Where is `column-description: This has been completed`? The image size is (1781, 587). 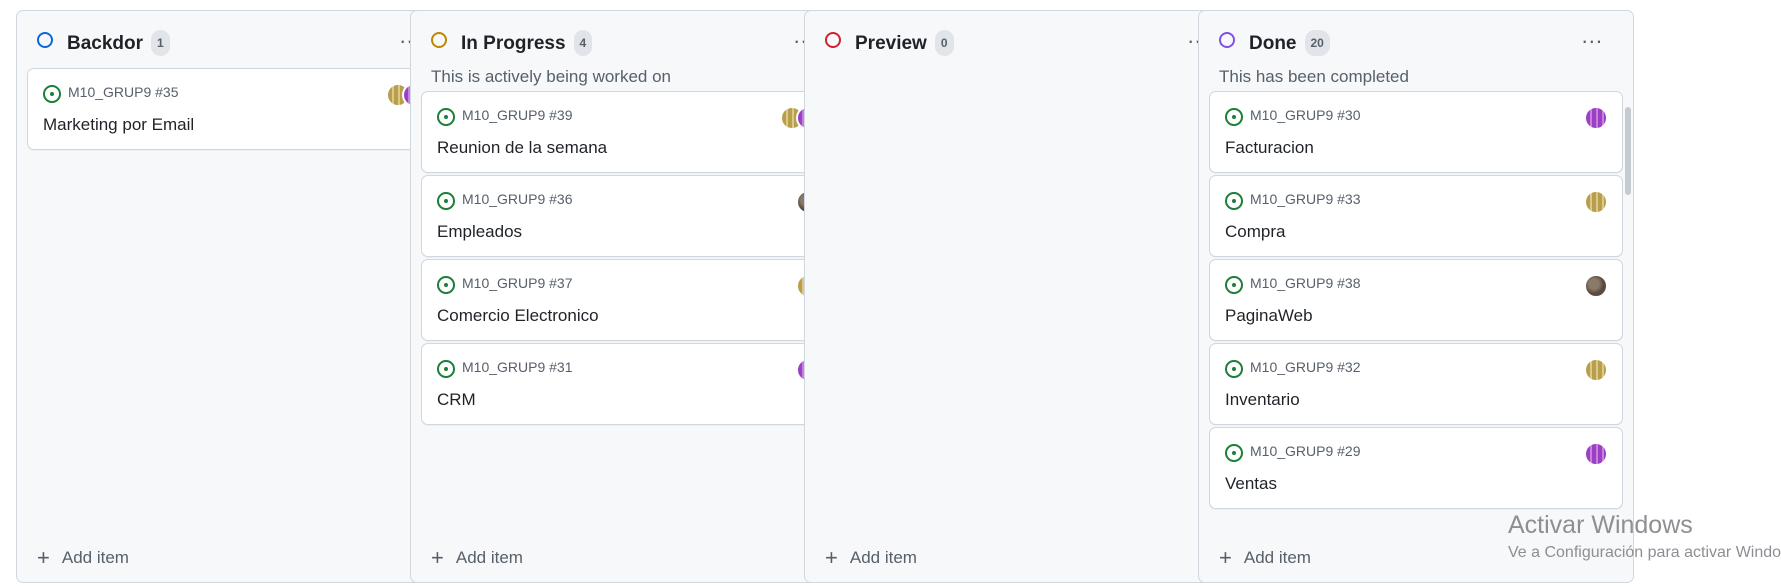
column-description: This has been completed is located at coordinates (1314, 76).